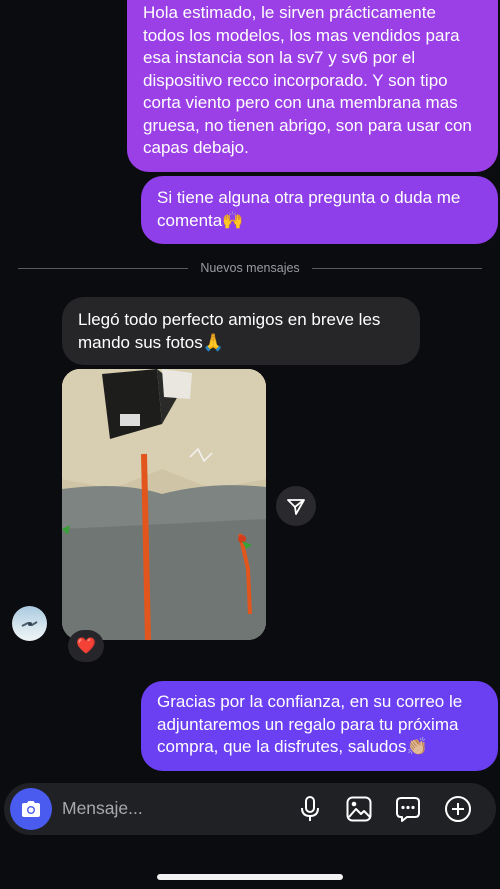  I want to click on send-arrow-icon, so click(296, 507).